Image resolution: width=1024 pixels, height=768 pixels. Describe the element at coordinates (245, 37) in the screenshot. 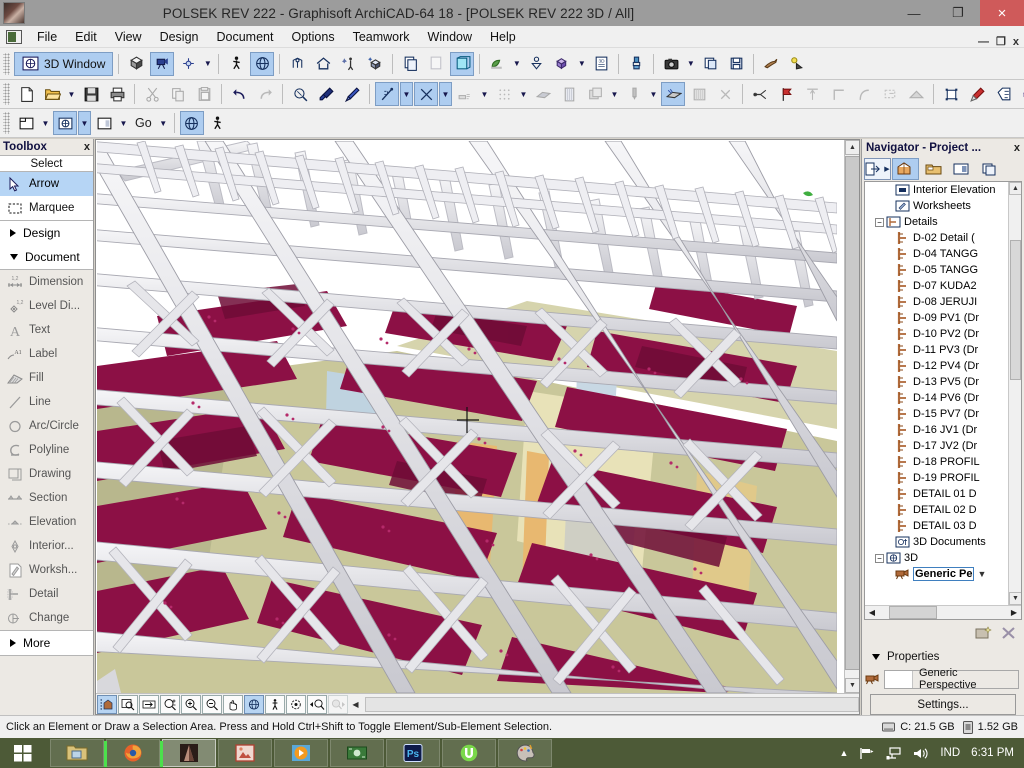

I see `menu-document: Document` at that location.